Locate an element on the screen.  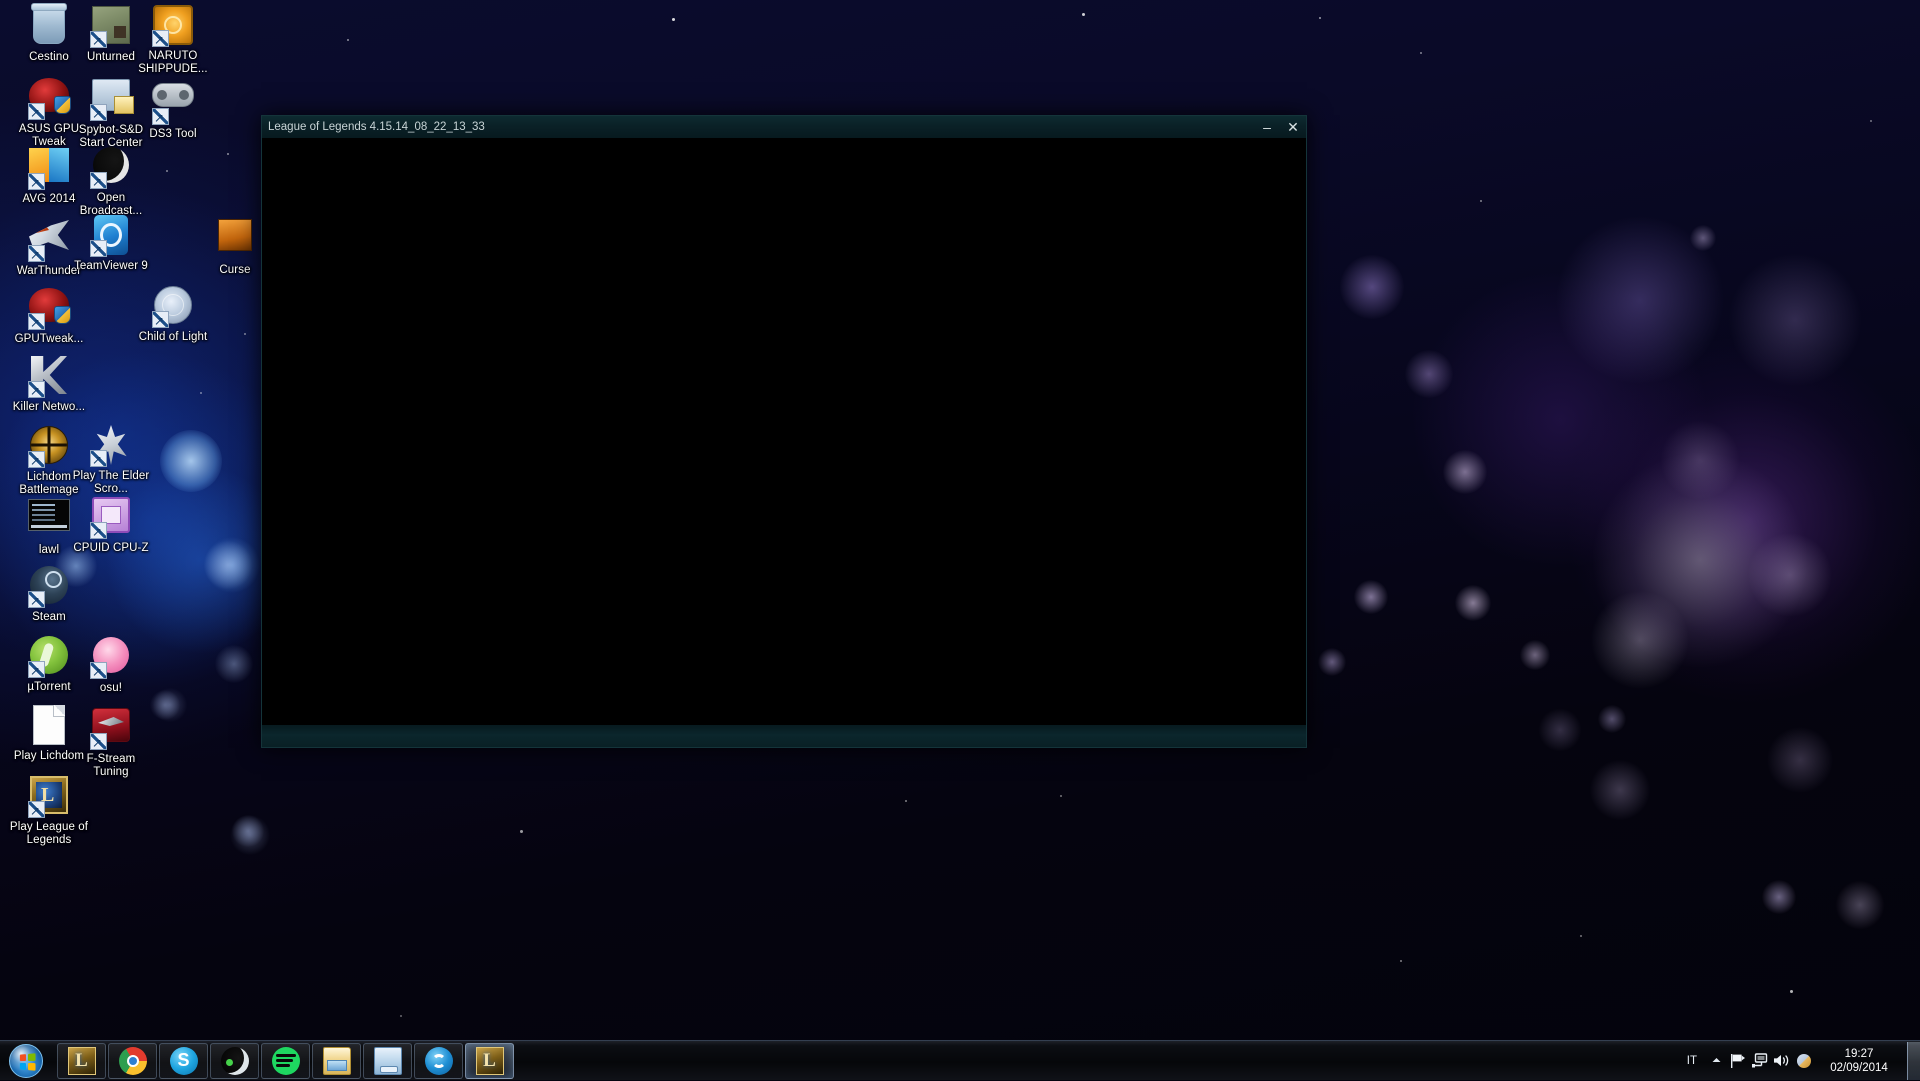
skype-icon: S is located at coordinates (184, 1061).